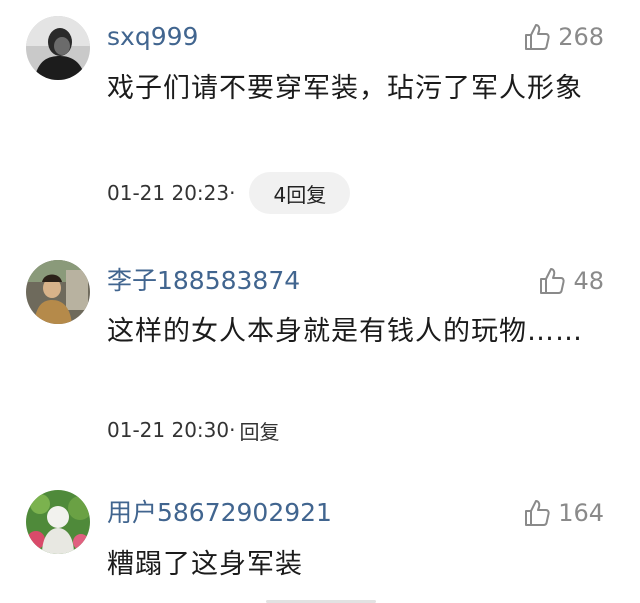 This screenshot has width=640, height=603. Describe the element at coordinates (588, 281) in the screenshot. I see `like-count: 48` at that location.